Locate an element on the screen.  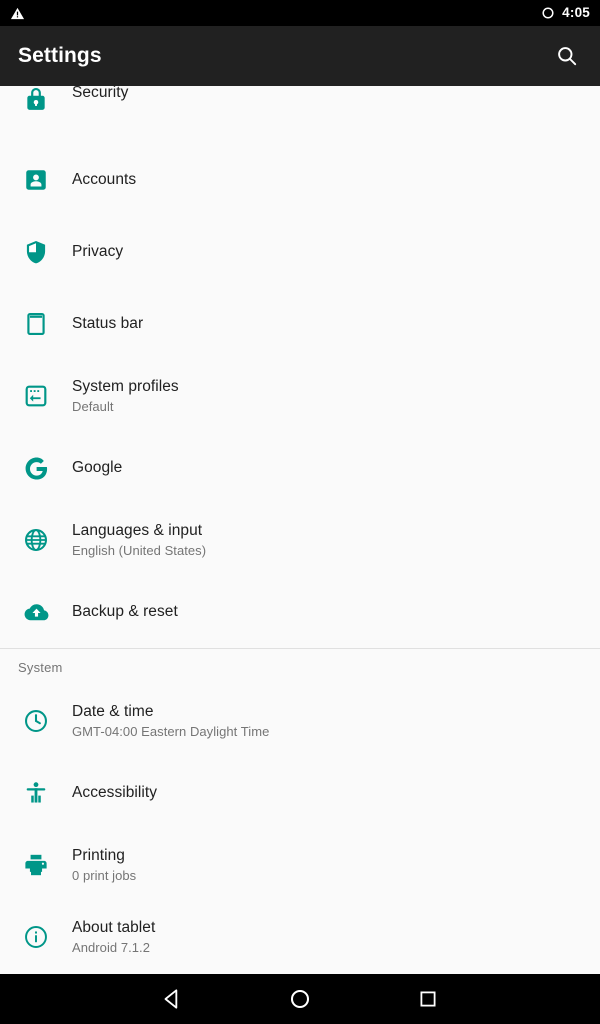
settings-item-title: Accounts is located at coordinates (104, 179).